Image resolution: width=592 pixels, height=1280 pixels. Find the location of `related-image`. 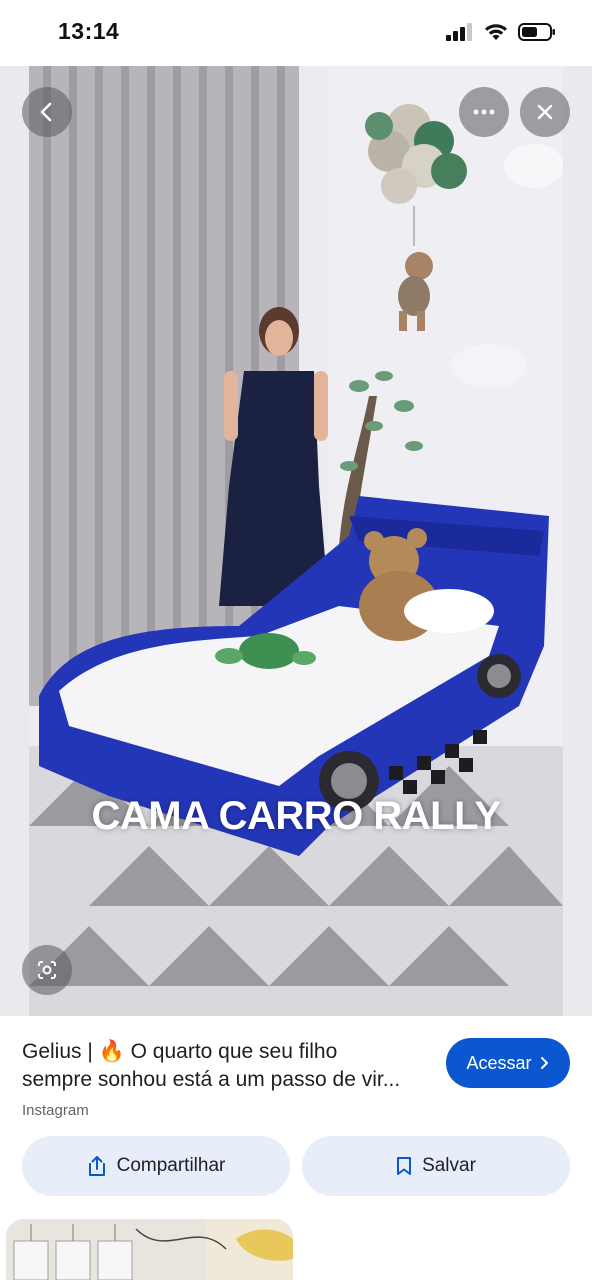

related-image is located at coordinates (149, 1249).